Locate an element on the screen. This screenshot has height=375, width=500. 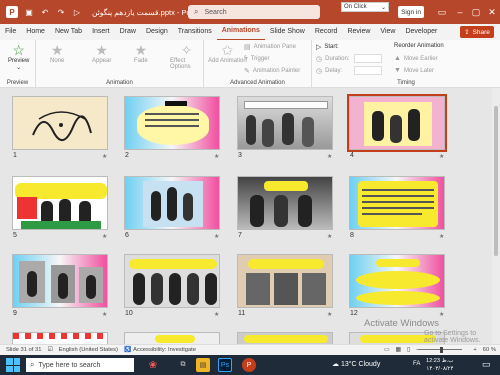
zoom-out-icon: – is located at coordinates (417, 350).